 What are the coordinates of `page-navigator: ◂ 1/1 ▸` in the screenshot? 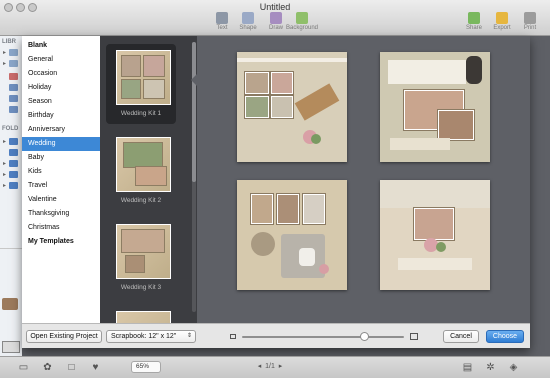 It's located at (270, 366).